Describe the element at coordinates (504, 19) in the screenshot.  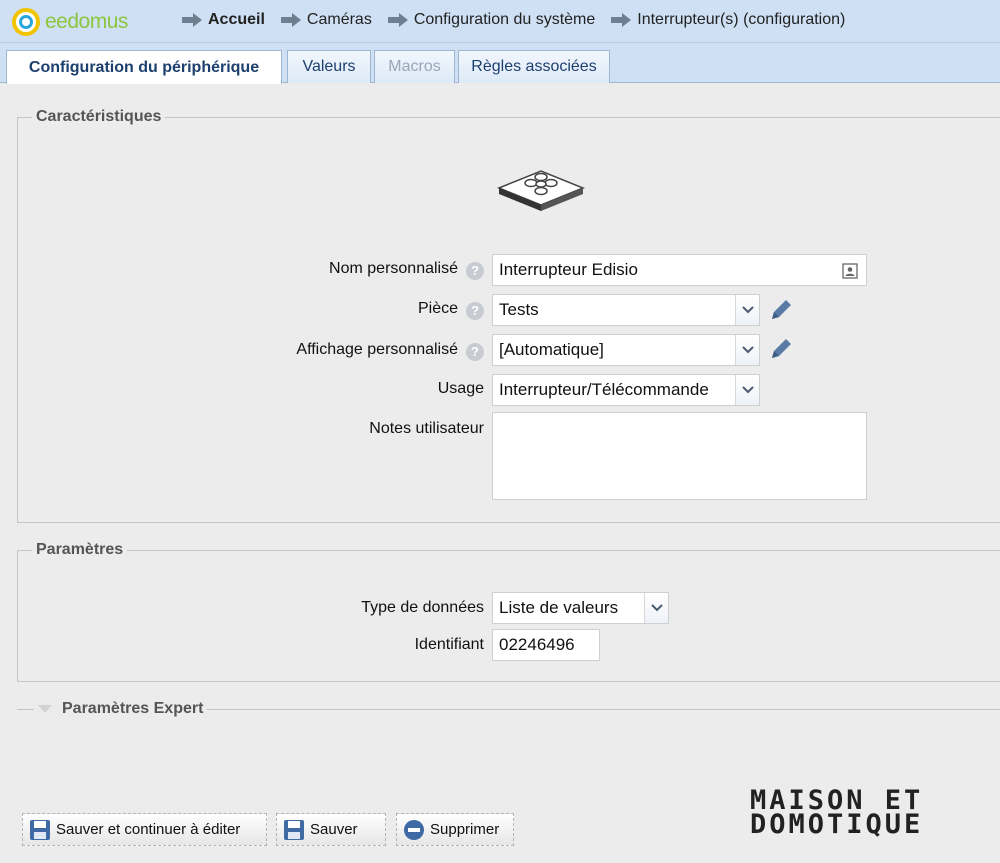
I see `breadcrumb-label: Configuration du système` at that location.